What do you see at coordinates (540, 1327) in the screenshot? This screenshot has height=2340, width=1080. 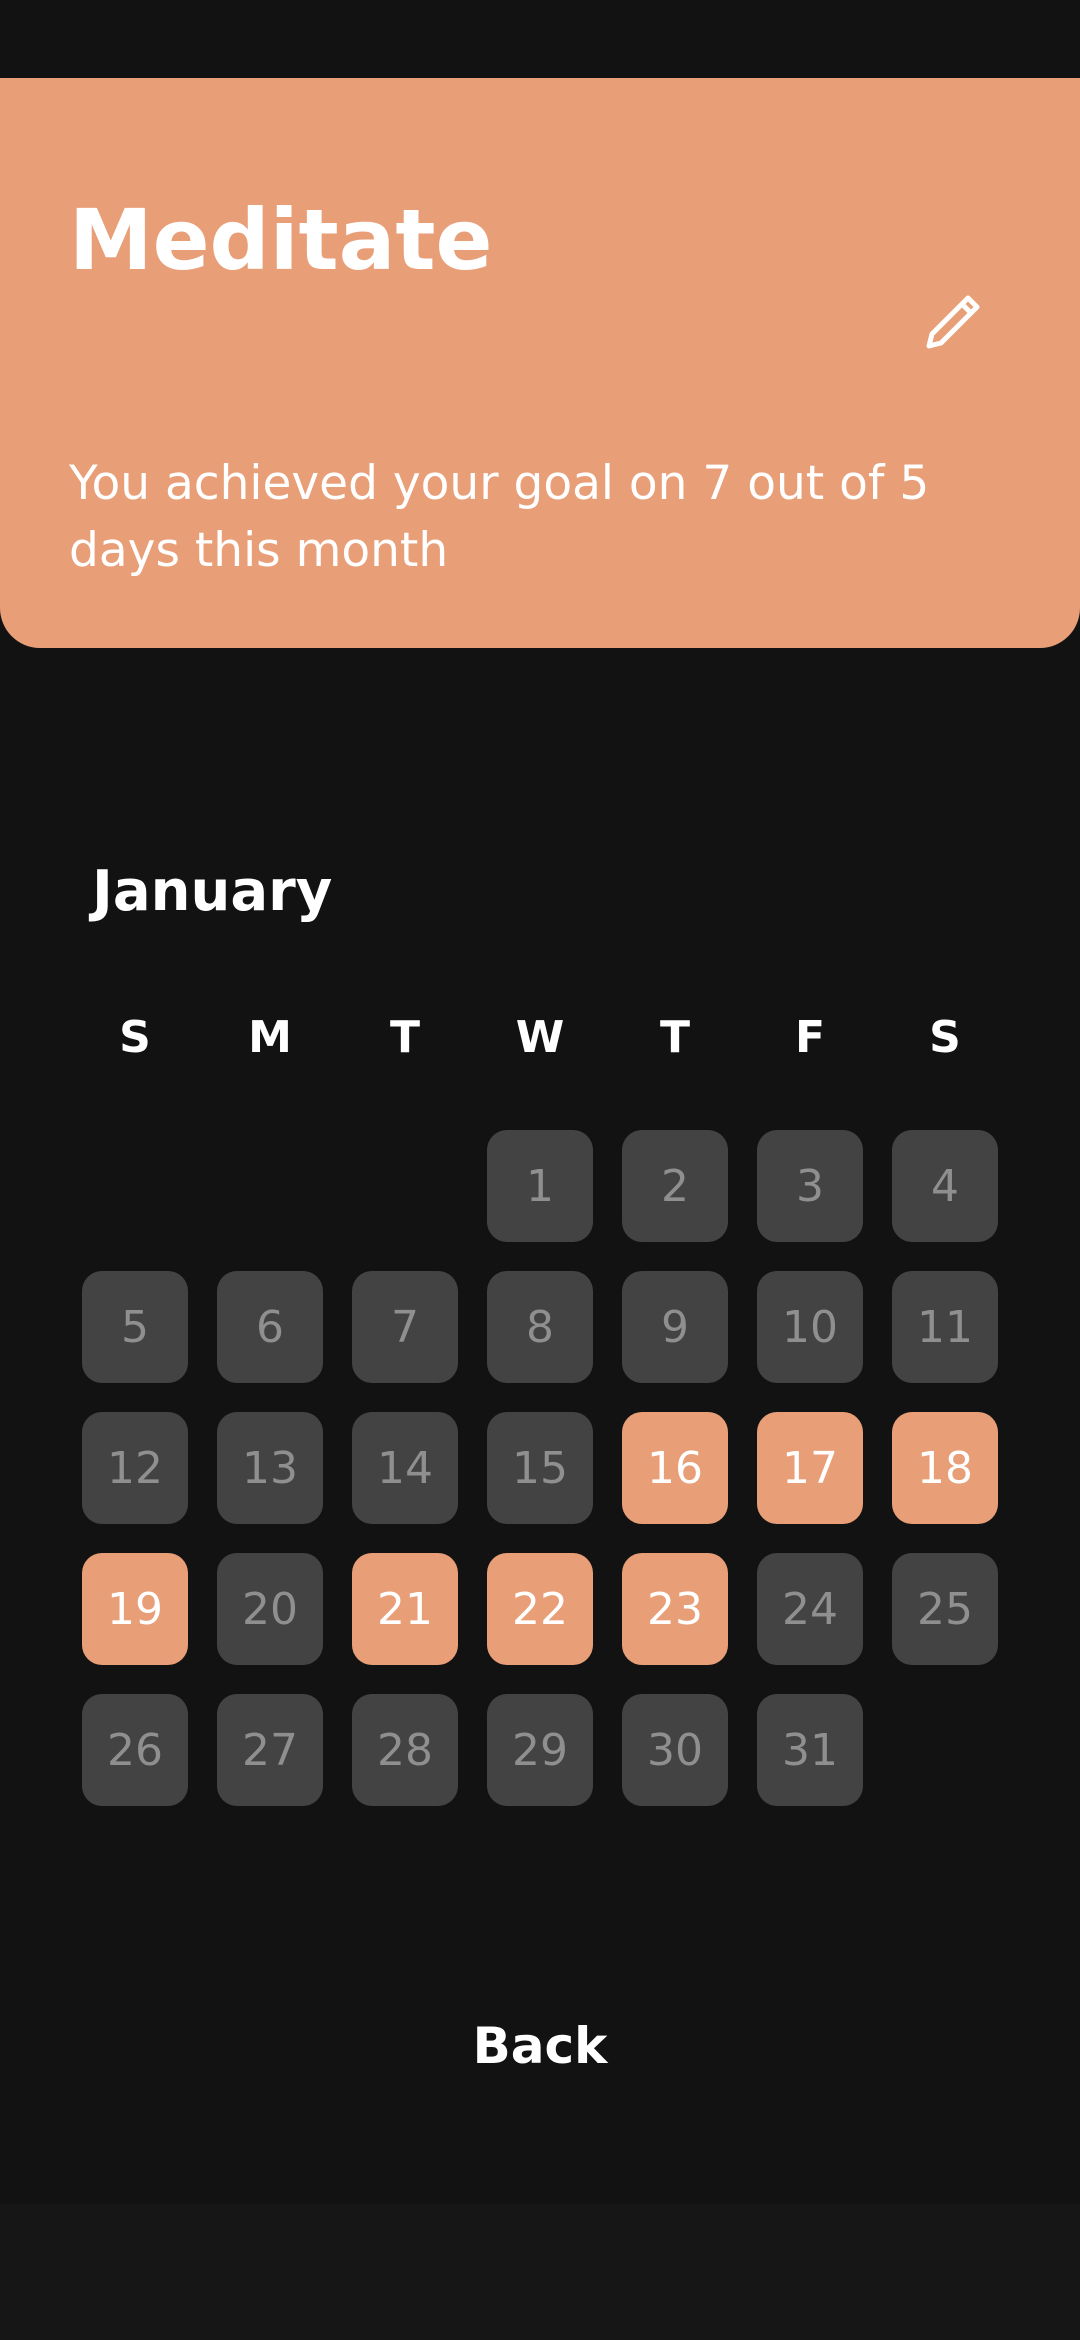 I see `calendar-day: 8` at bounding box center [540, 1327].